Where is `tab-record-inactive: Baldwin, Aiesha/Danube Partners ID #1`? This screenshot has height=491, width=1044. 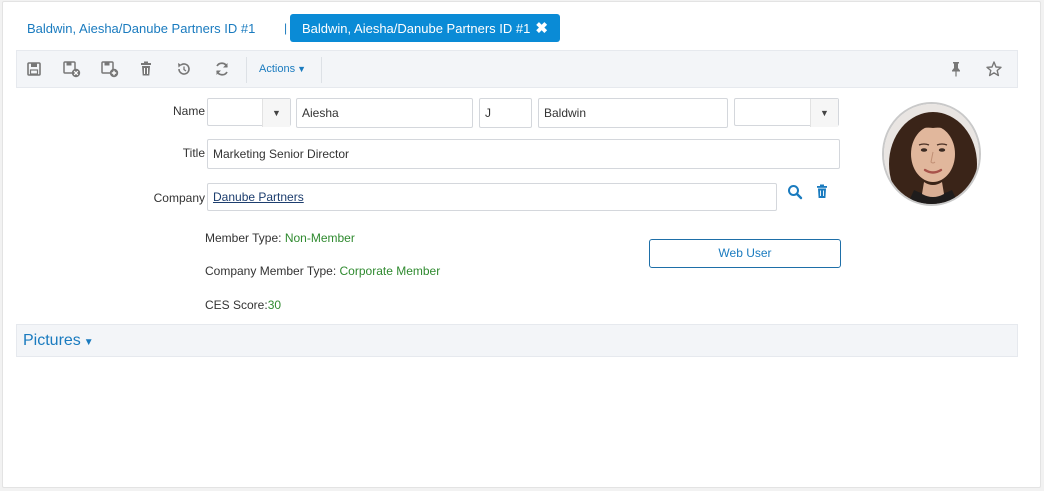 tab-record-inactive: Baldwin, Aiesha/Danube Partners ID #1 is located at coordinates (141, 28).